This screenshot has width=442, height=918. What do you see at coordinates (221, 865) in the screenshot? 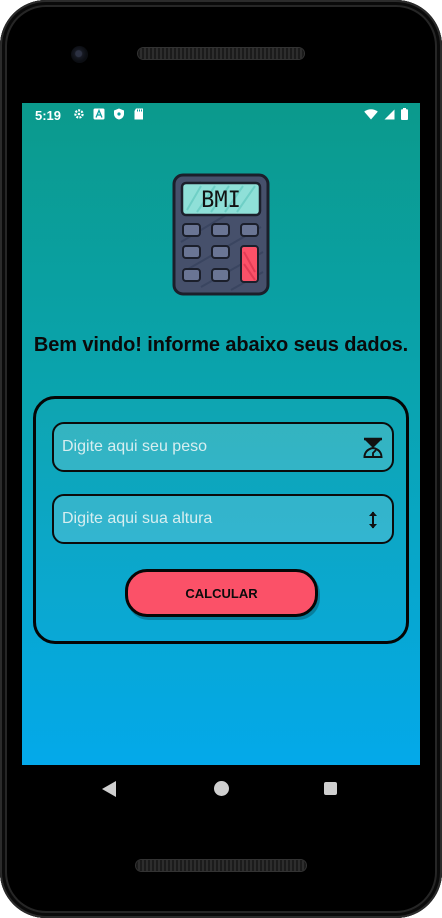
I see `bottom-speaker` at bounding box center [221, 865].